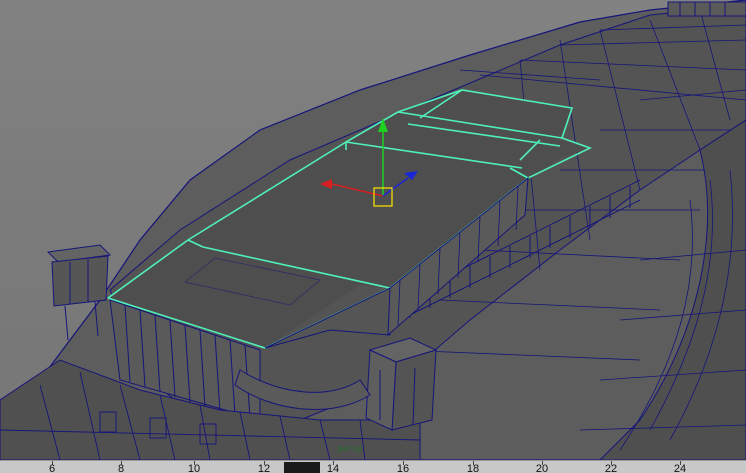 This screenshot has width=746, height=473. Describe the element at coordinates (333, 468) in the screenshot. I see `tick-label: 14` at that location.